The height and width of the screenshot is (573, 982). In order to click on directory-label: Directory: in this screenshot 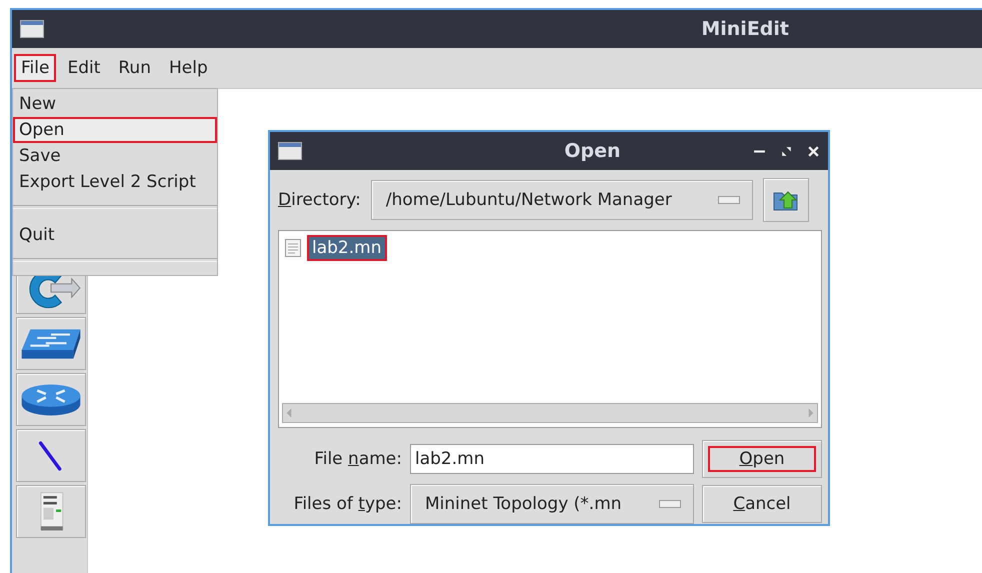, I will do `click(319, 200)`.